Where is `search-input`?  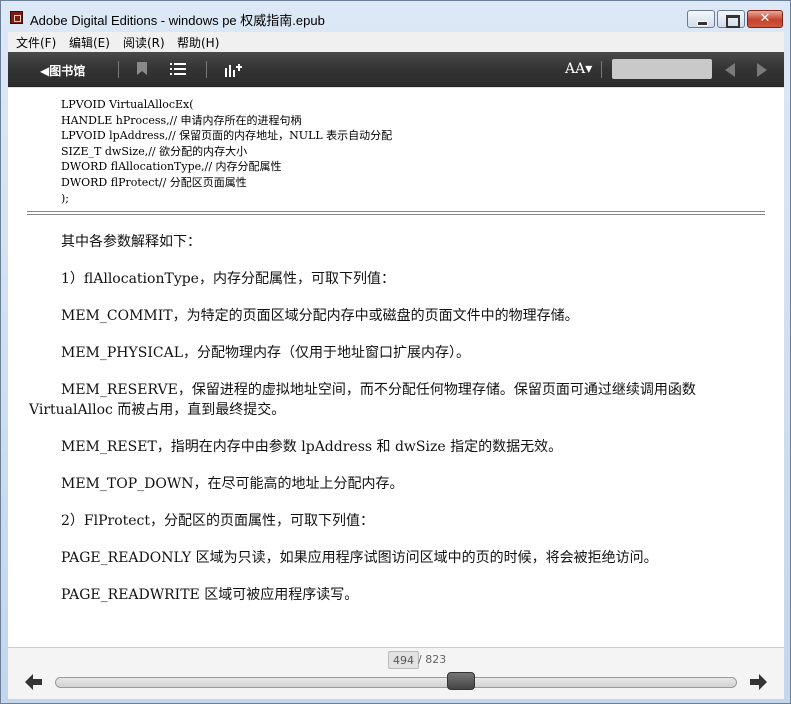
search-input is located at coordinates (662, 69).